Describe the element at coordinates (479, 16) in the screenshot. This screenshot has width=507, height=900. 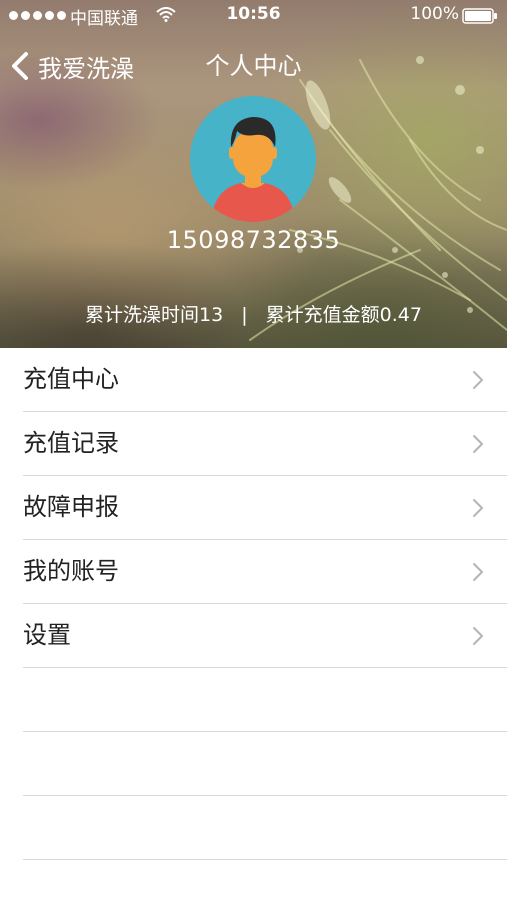
I see `battery-icon` at that location.